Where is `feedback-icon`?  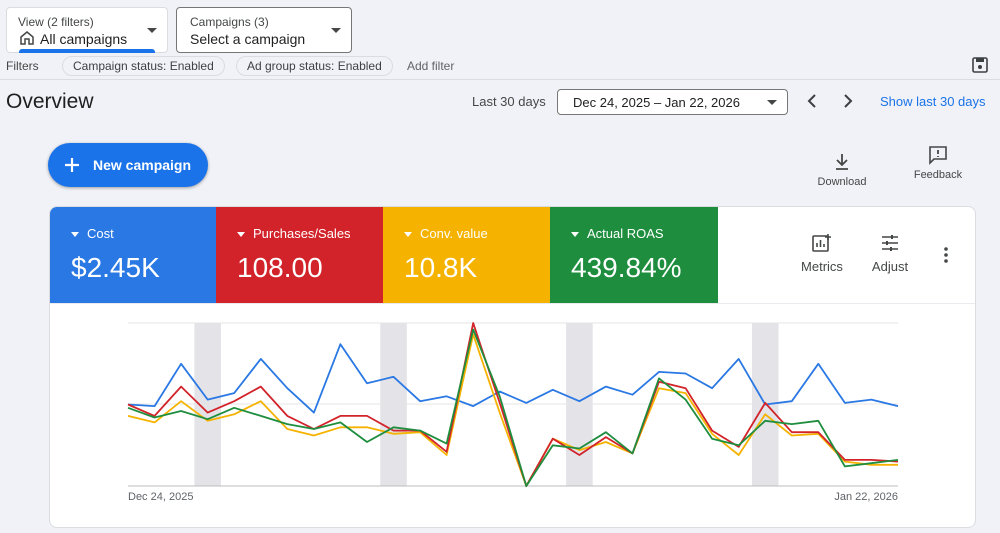 feedback-icon is located at coordinates (938, 155).